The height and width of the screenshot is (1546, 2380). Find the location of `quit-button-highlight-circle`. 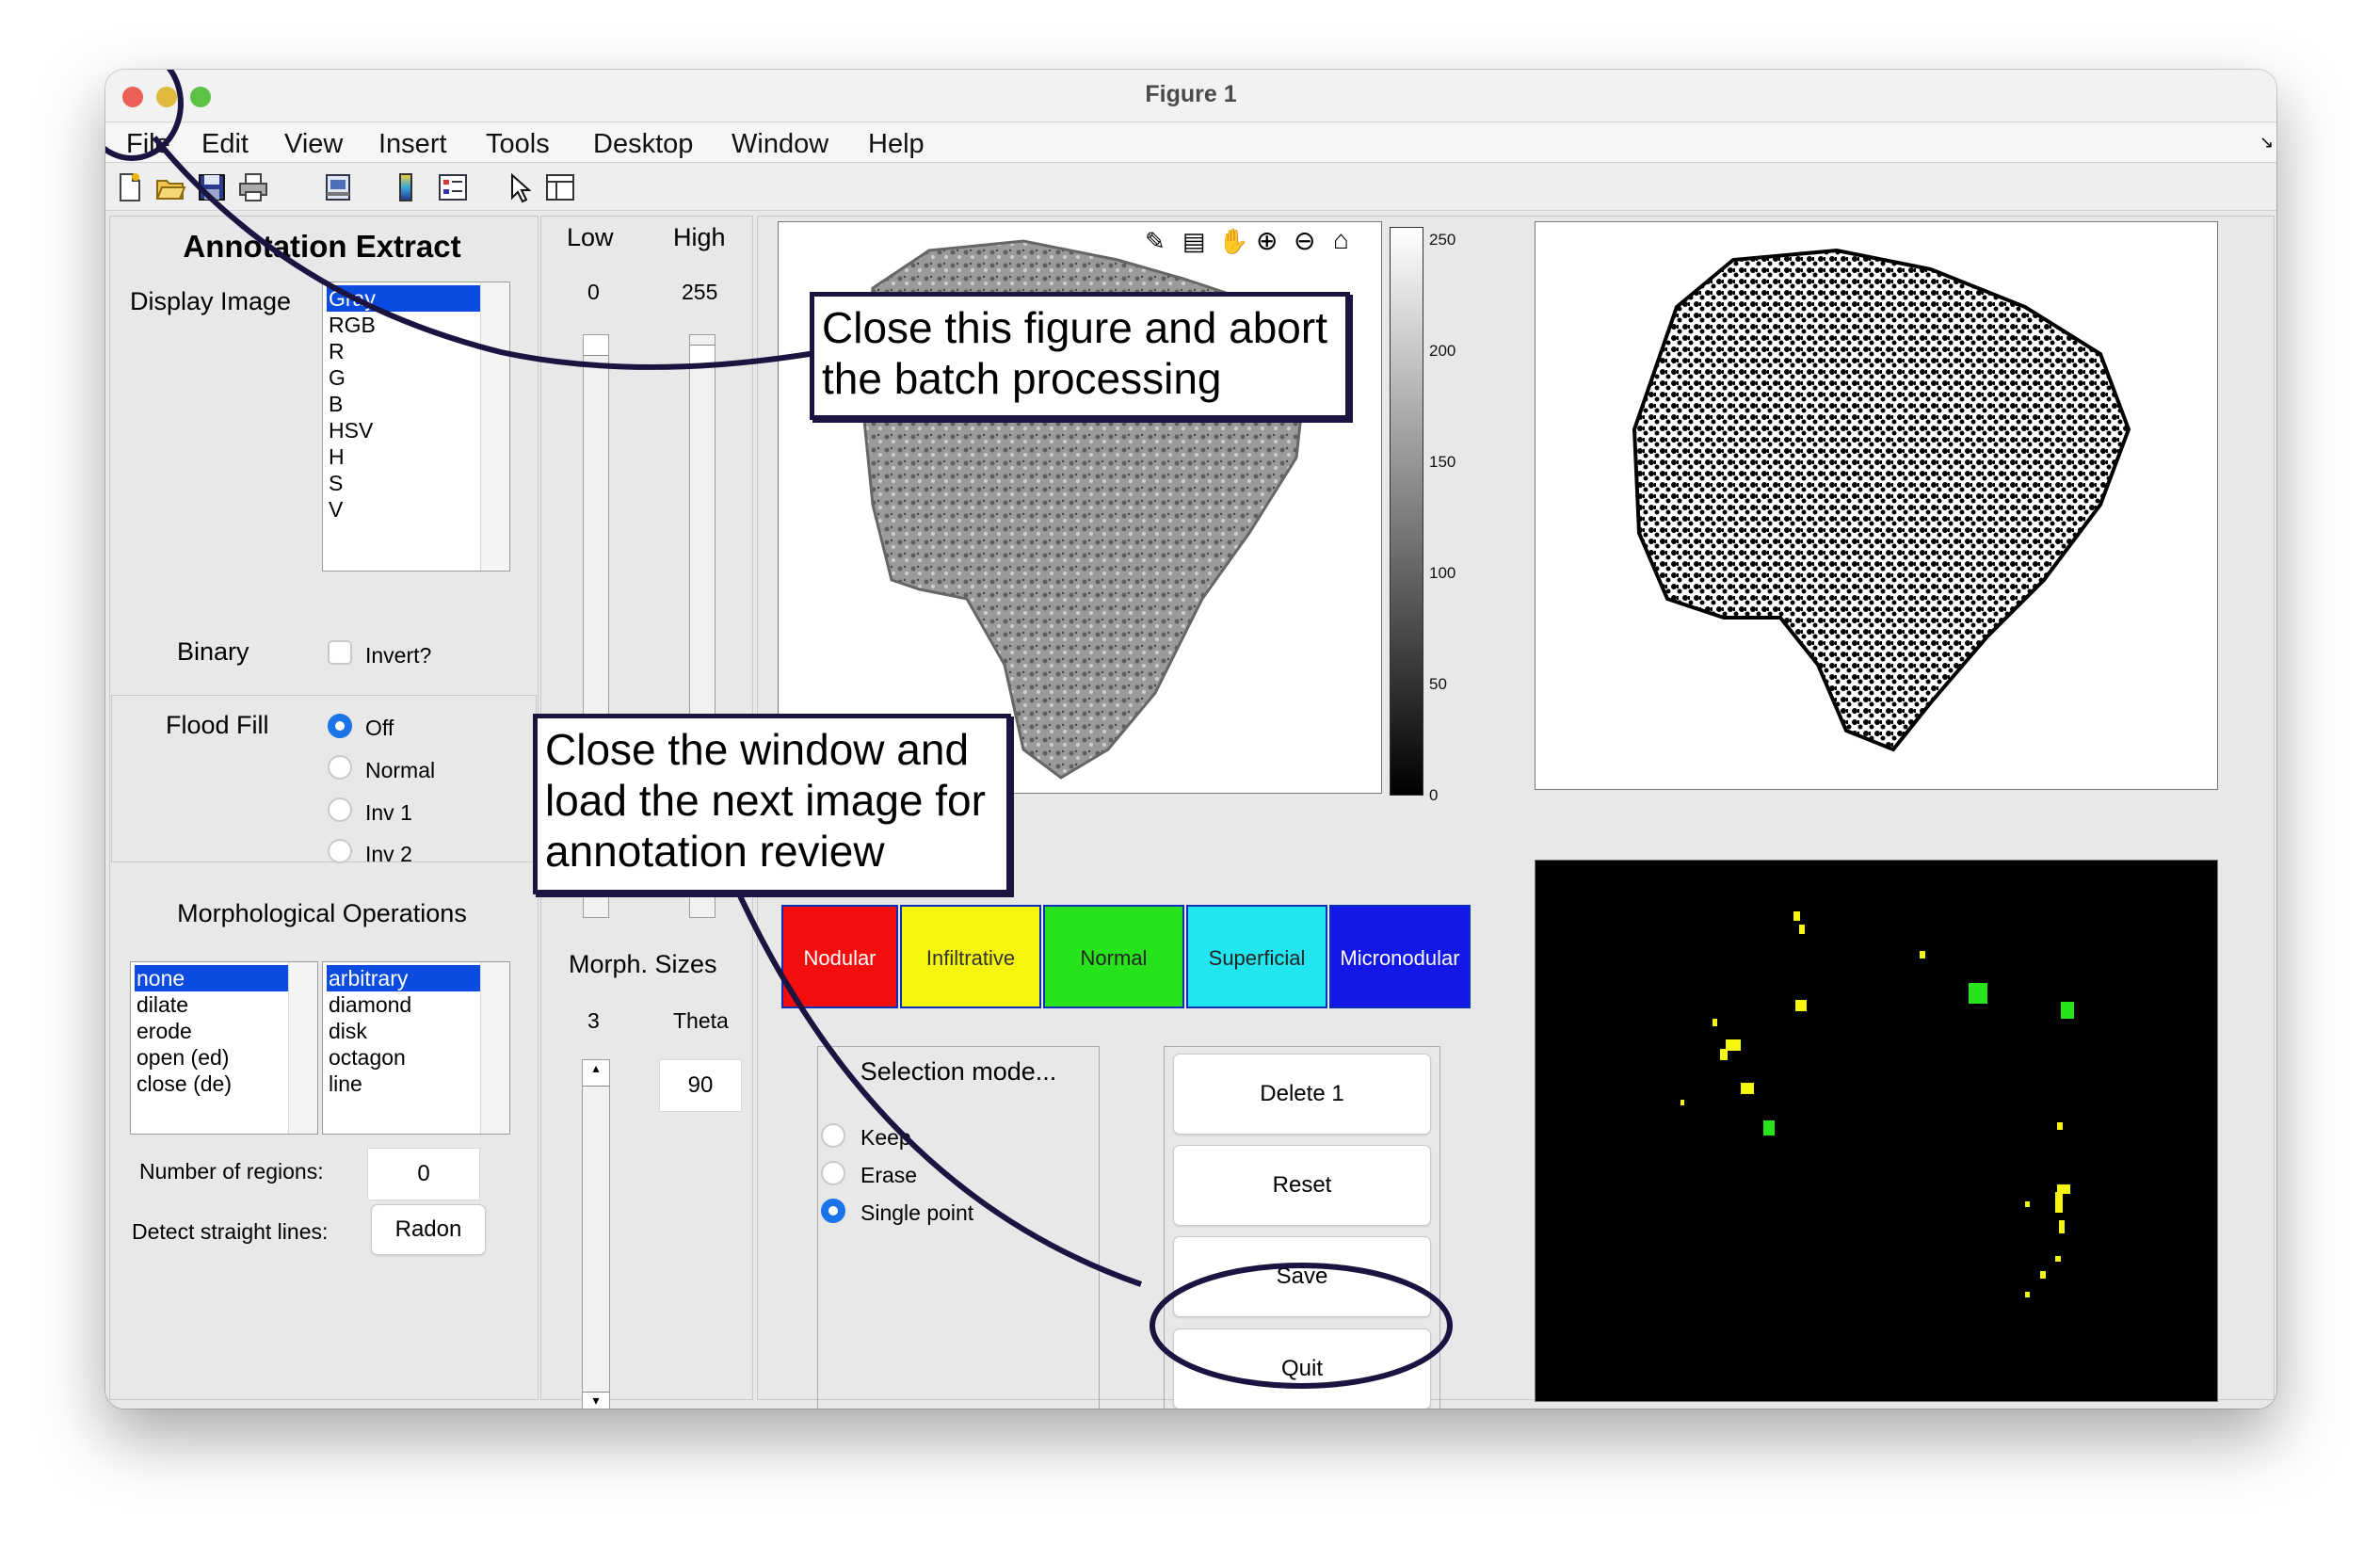

quit-button-highlight-circle is located at coordinates (1301, 1326).